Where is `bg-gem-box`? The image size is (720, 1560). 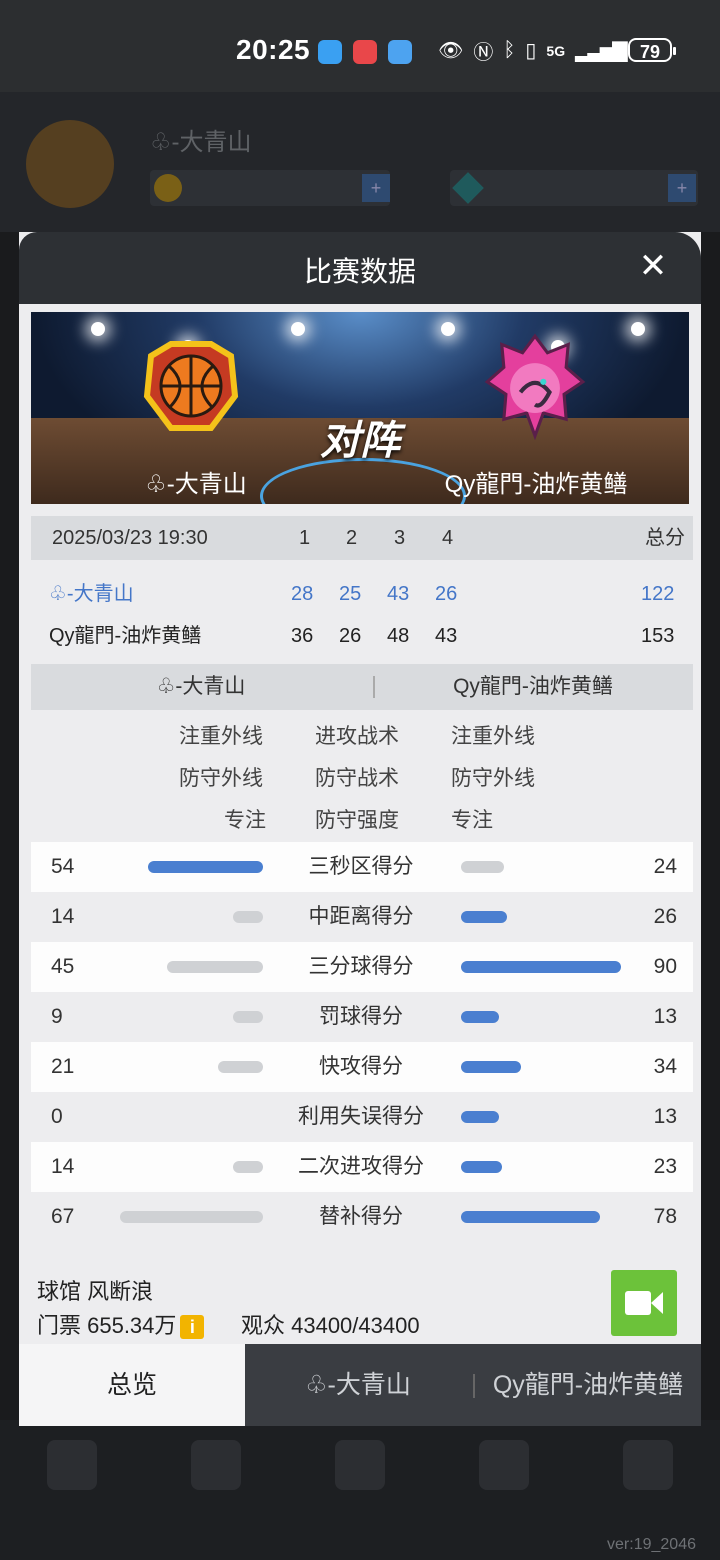 bg-gem-box is located at coordinates (574, 188).